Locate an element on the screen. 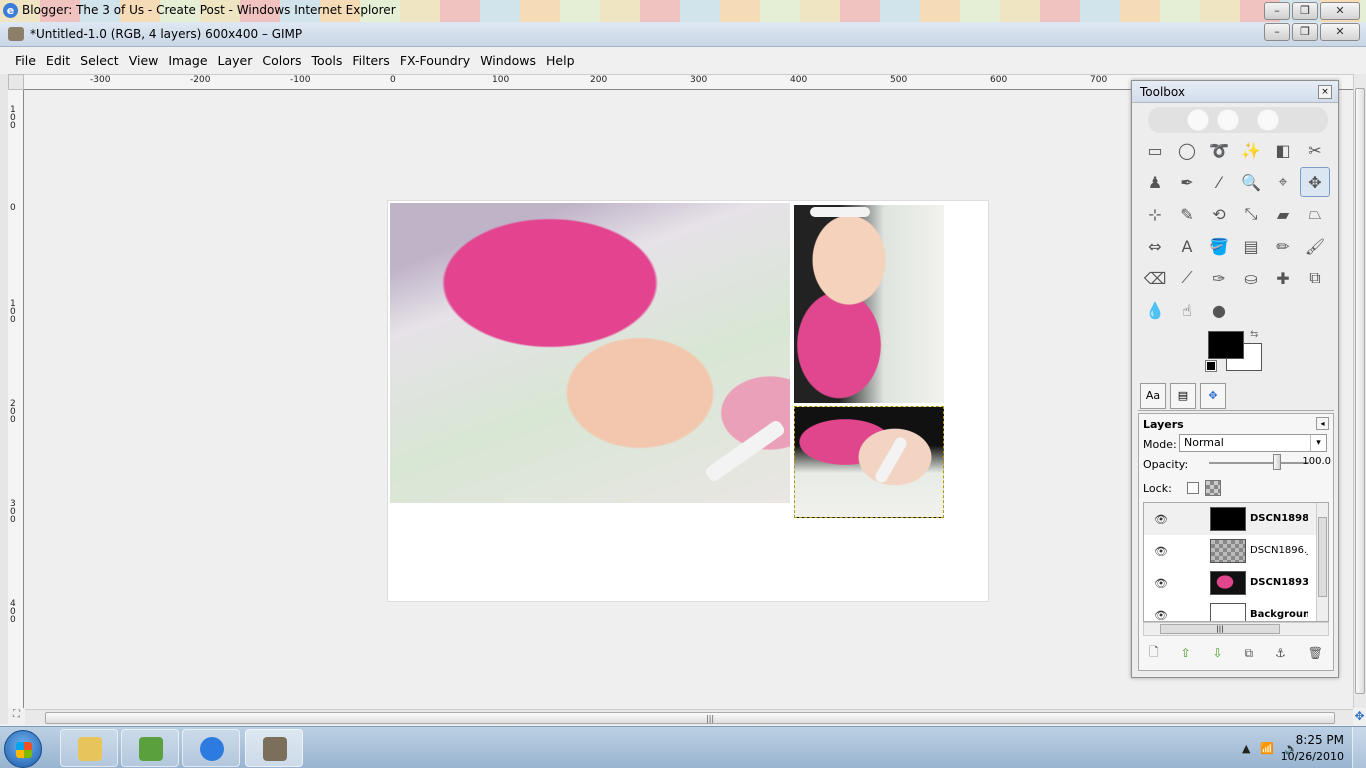 The width and height of the screenshot is (1366, 768). paintbrush-icon: 🖌 is located at coordinates (1315, 246).